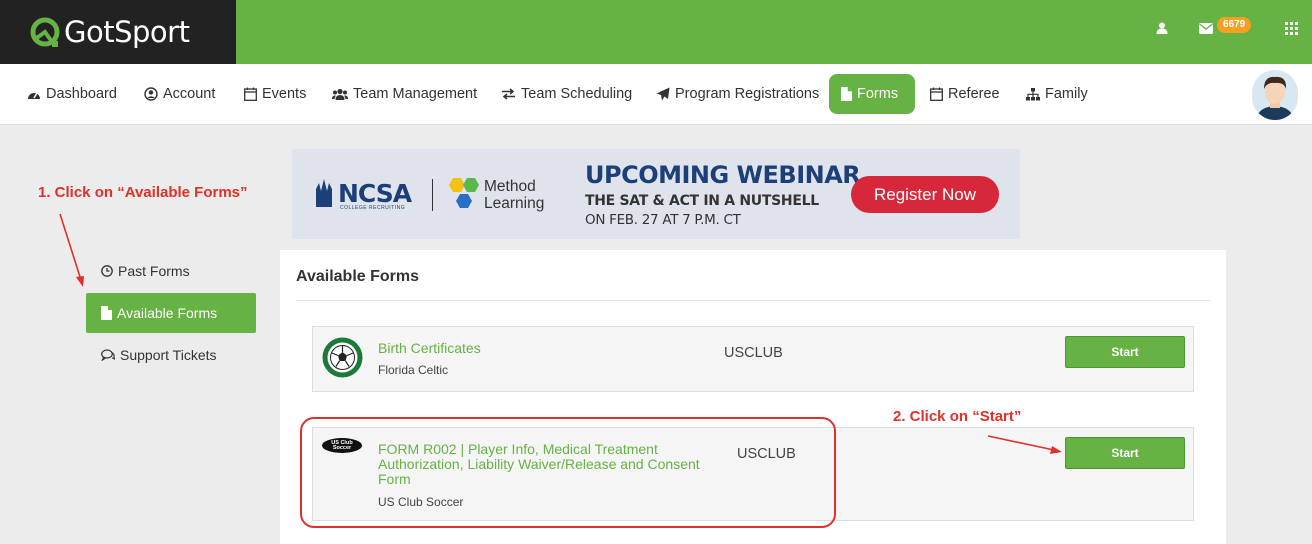 Image resolution: width=1312 pixels, height=544 pixels. What do you see at coordinates (568, 472) in the screenshot?
I see `form-highlight-box` at bounding box center [568, 472].